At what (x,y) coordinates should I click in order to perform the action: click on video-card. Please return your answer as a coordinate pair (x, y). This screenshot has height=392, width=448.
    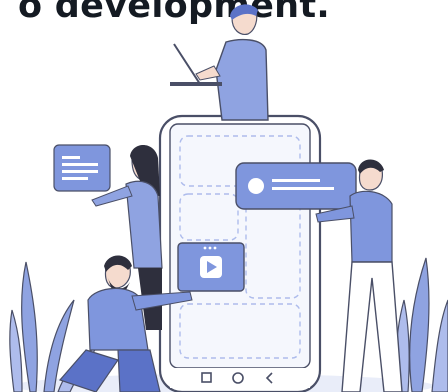
    Looking at the image, I should click on (211, 267).